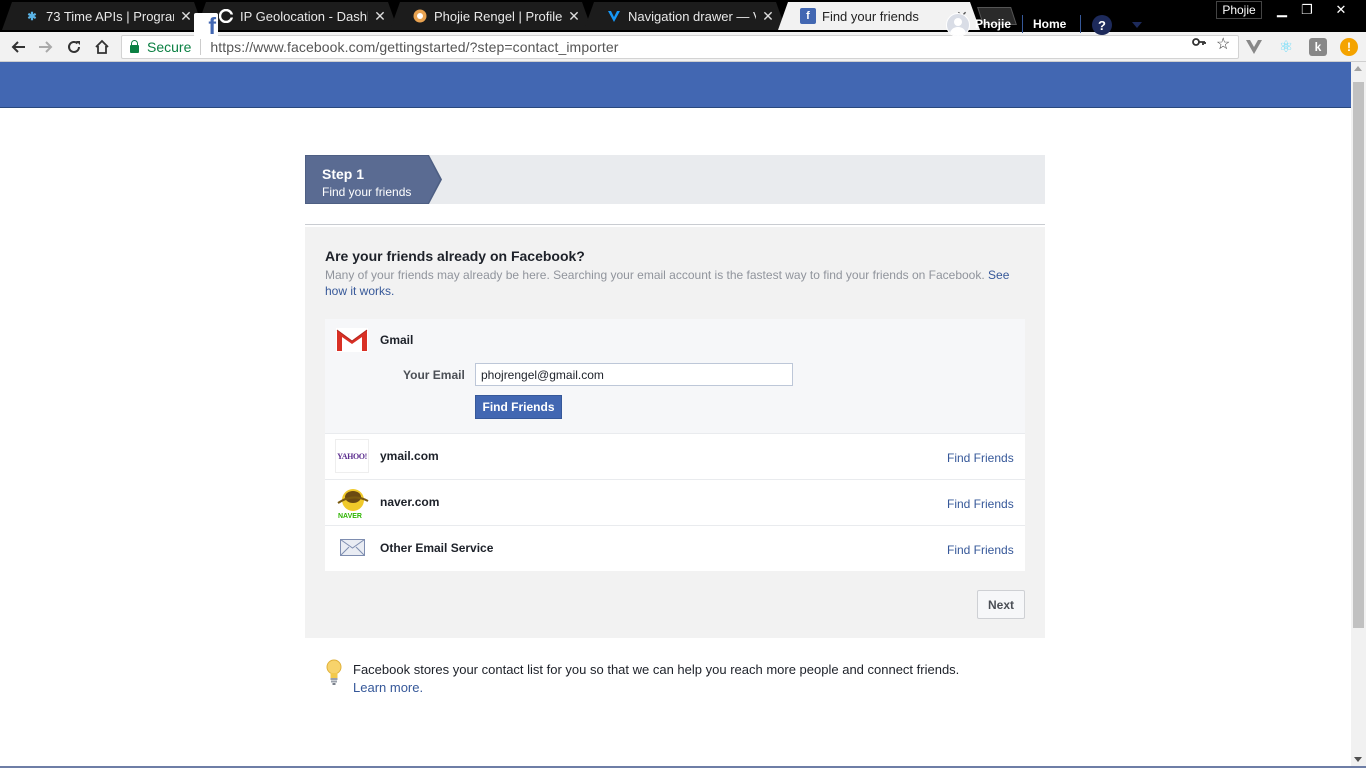  I want to click on ipgeolocation-icon, so click(226, 16).